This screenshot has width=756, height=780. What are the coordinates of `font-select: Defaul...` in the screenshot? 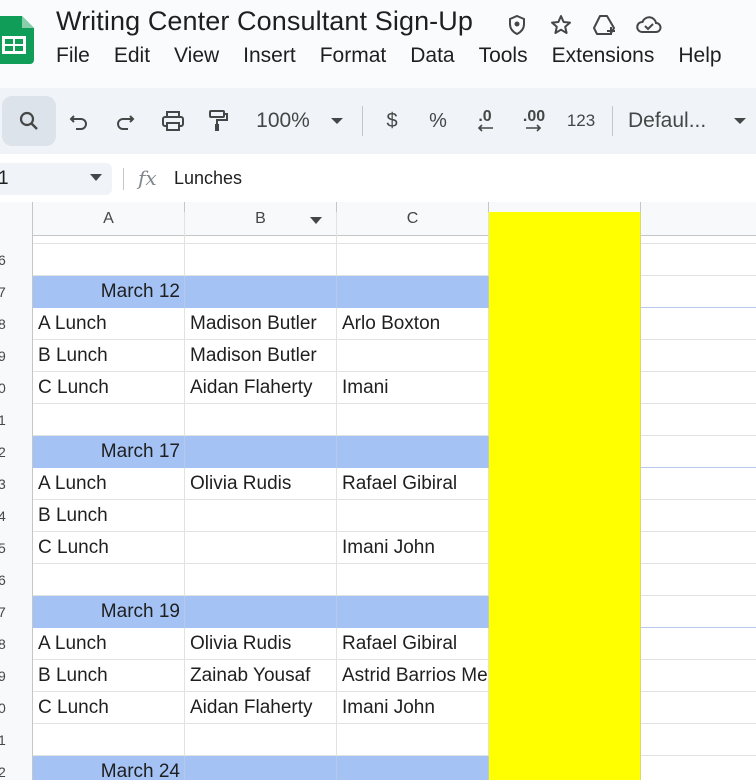 It's located at (674, 121).